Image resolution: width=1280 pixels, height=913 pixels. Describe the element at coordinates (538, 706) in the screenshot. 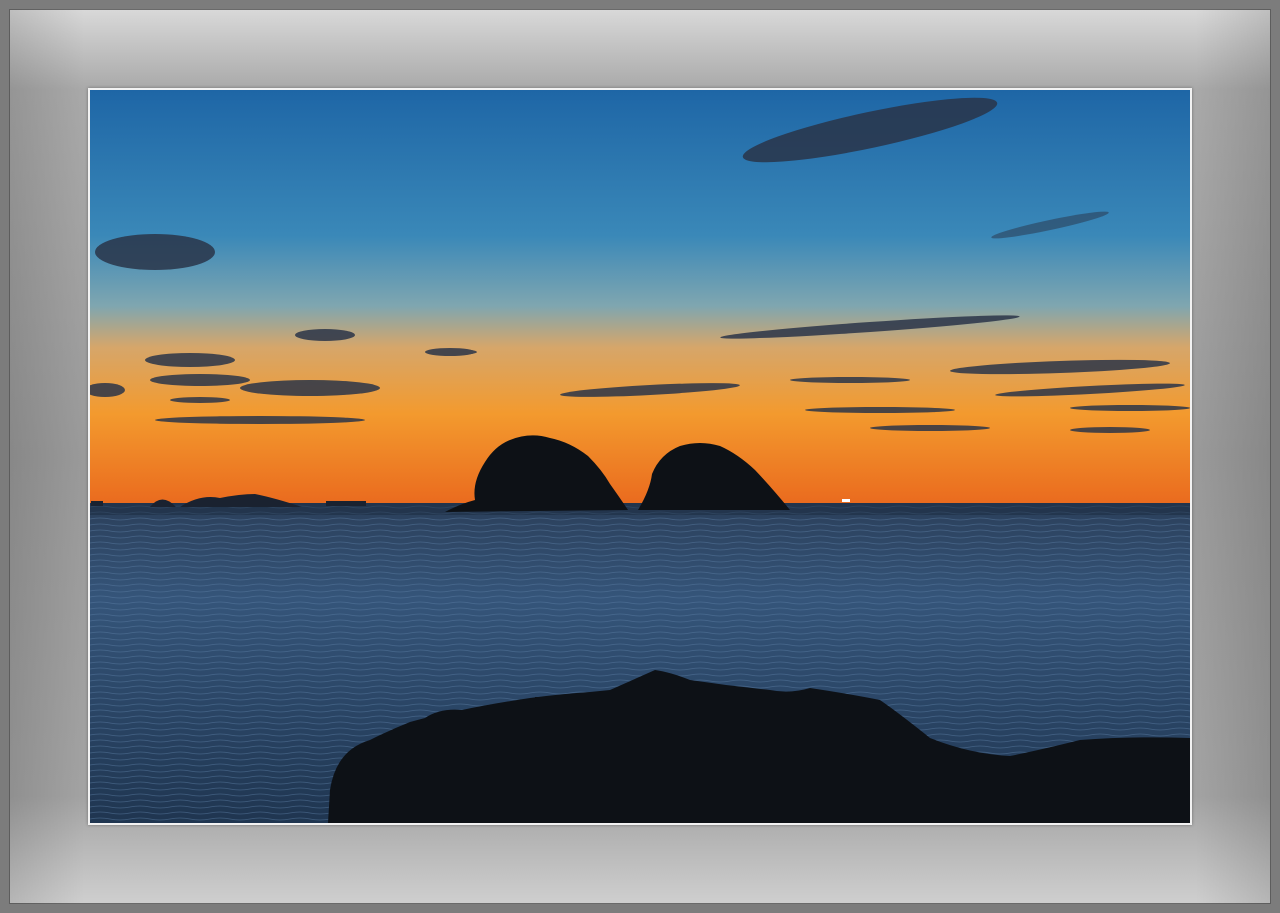

I see `rock-silhouette` at that location.